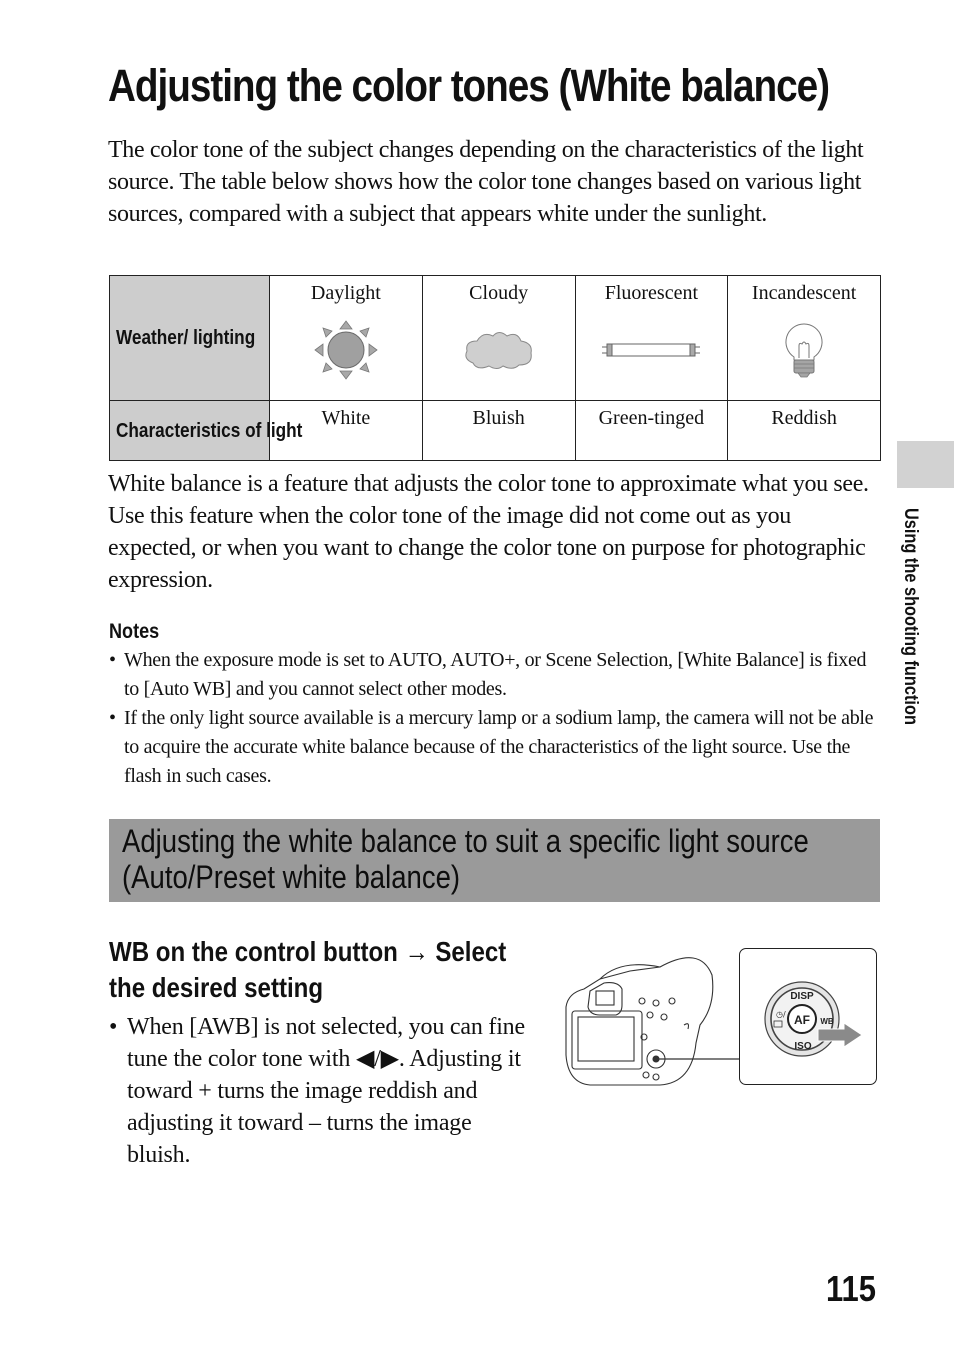 The height and width of the screenshot is (1345, 954). I want to click on control-button-inset: AF DISP ISO WB ◷/, so click(808, 1016).